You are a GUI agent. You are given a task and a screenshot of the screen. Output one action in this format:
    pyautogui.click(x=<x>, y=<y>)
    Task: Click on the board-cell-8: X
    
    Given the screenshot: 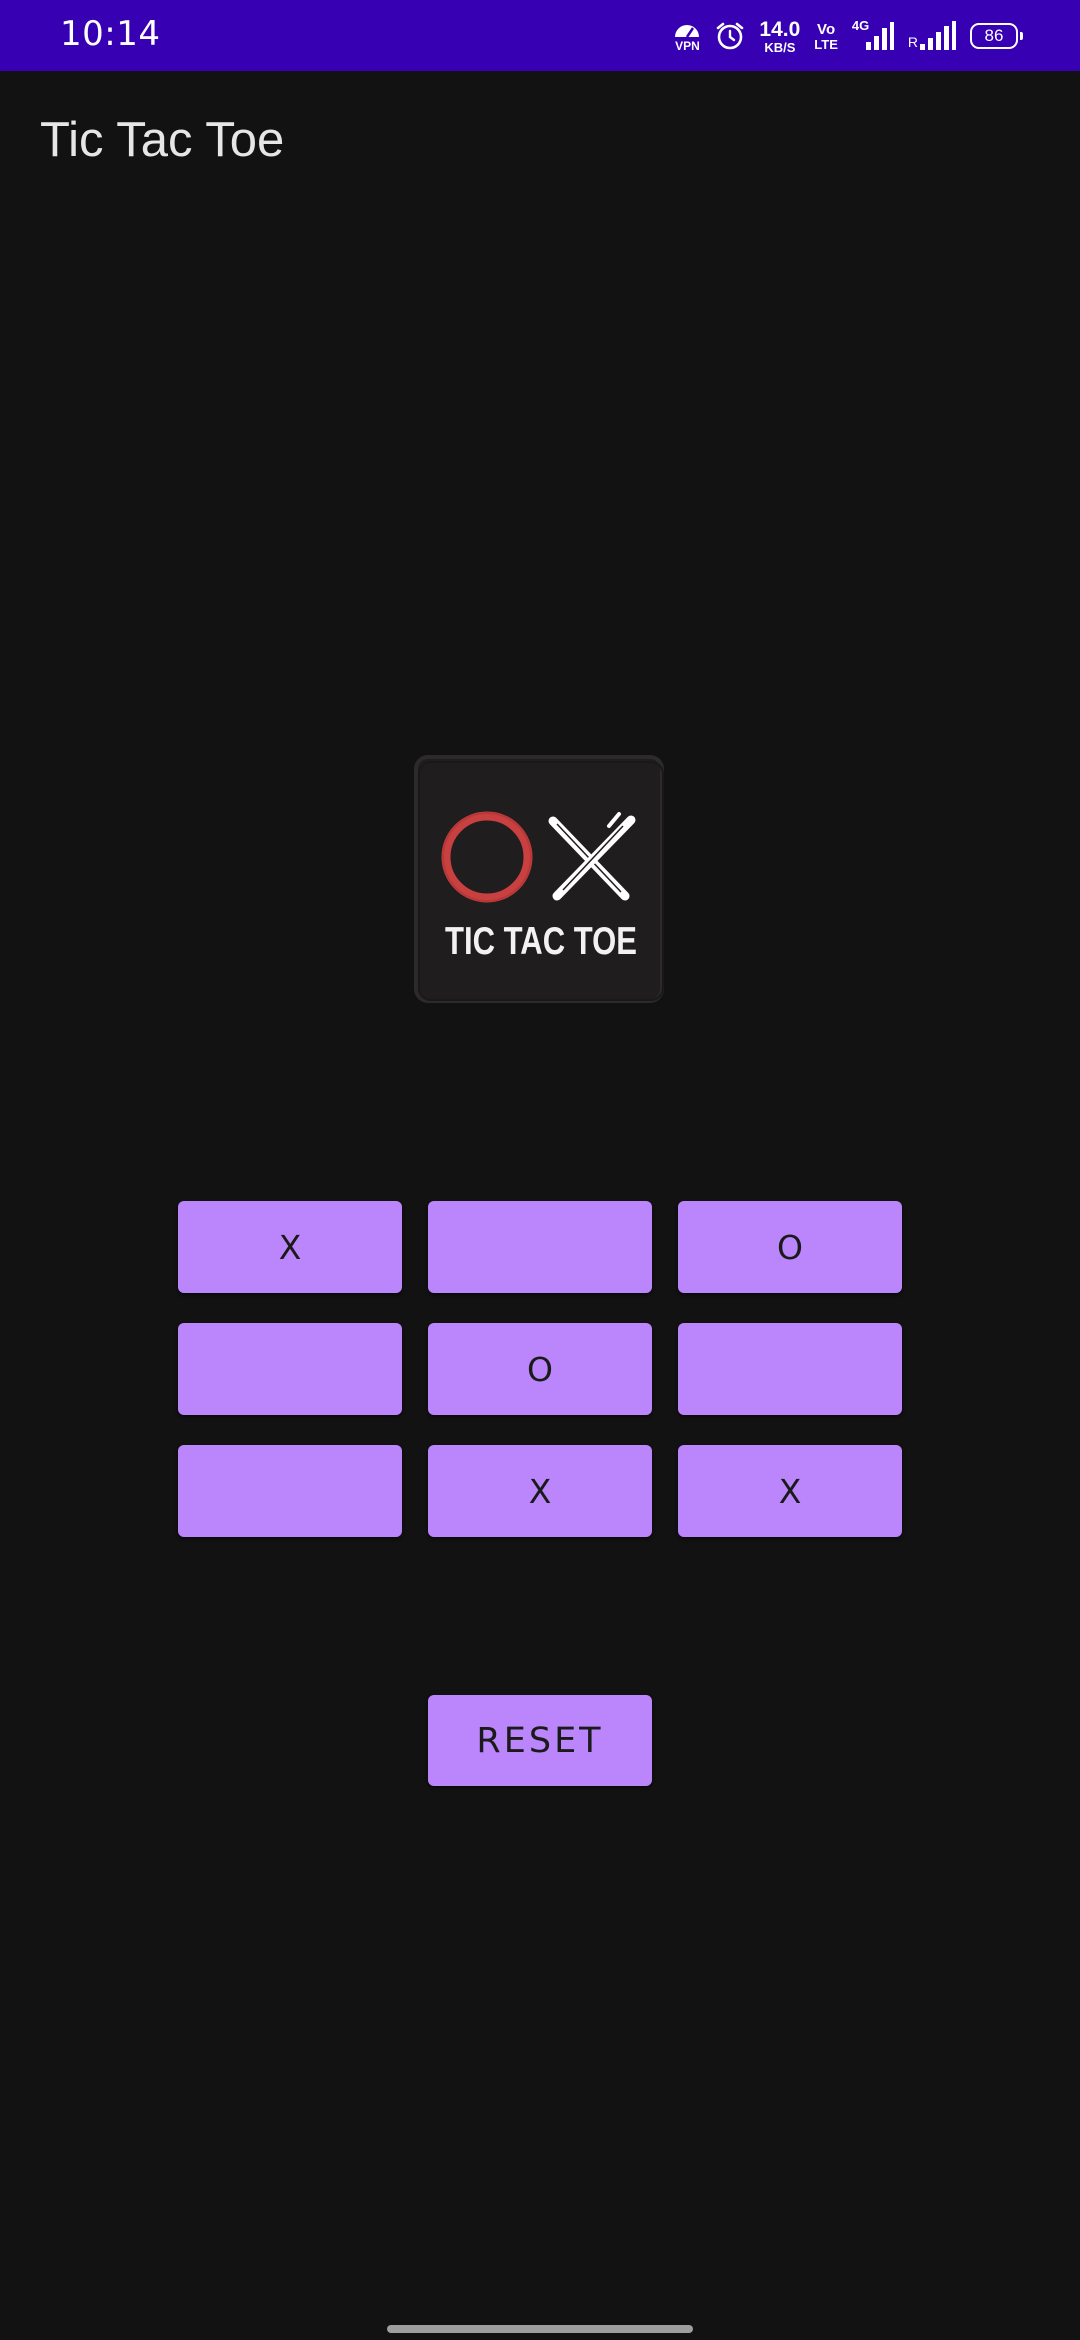 What is the action you would take?
    pyautogui.click(x=540, y=1491)
    